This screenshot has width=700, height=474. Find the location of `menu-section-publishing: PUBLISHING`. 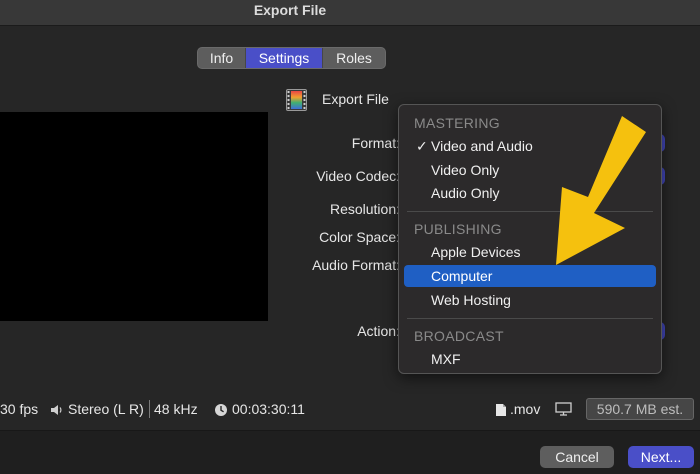

menu-section-publishing: PUBLISHING is located at coordinates (458, 229).